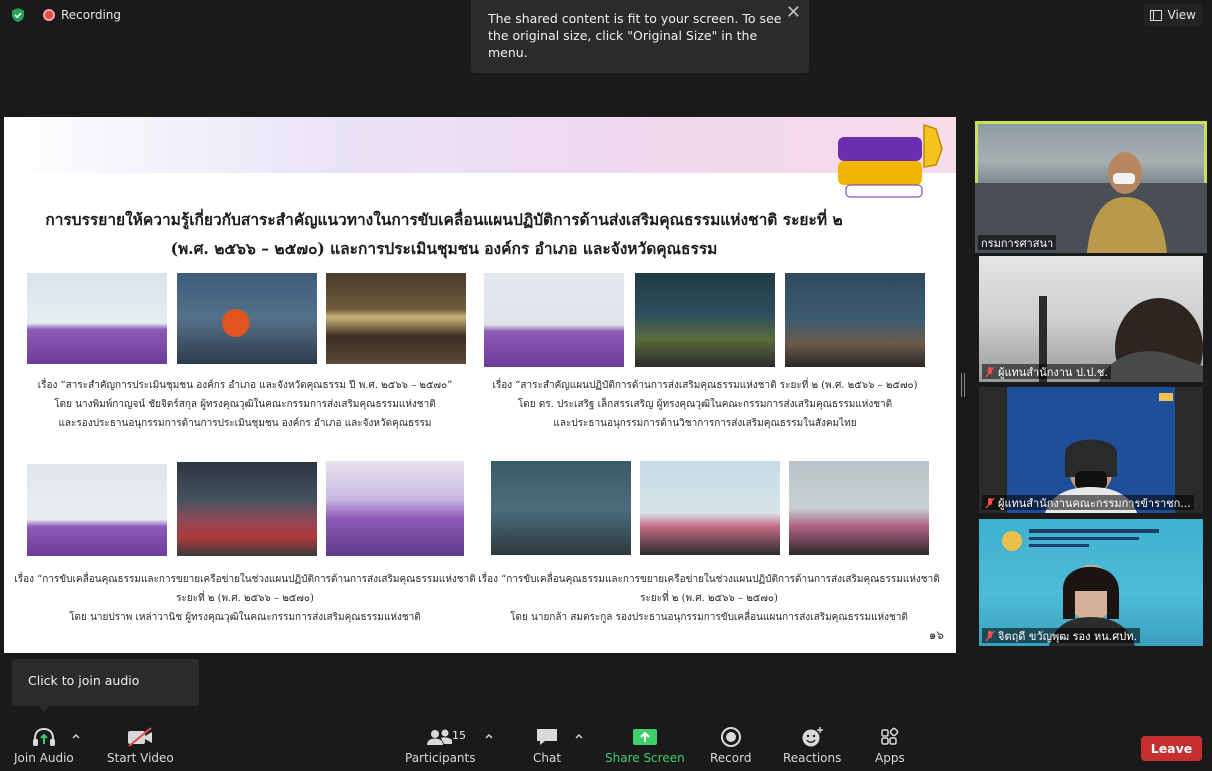 This screenshot has width=1212, height=771. Describe the element at coordinates (140, 737) in the screenshot. I see `video-off-icon` at that location.